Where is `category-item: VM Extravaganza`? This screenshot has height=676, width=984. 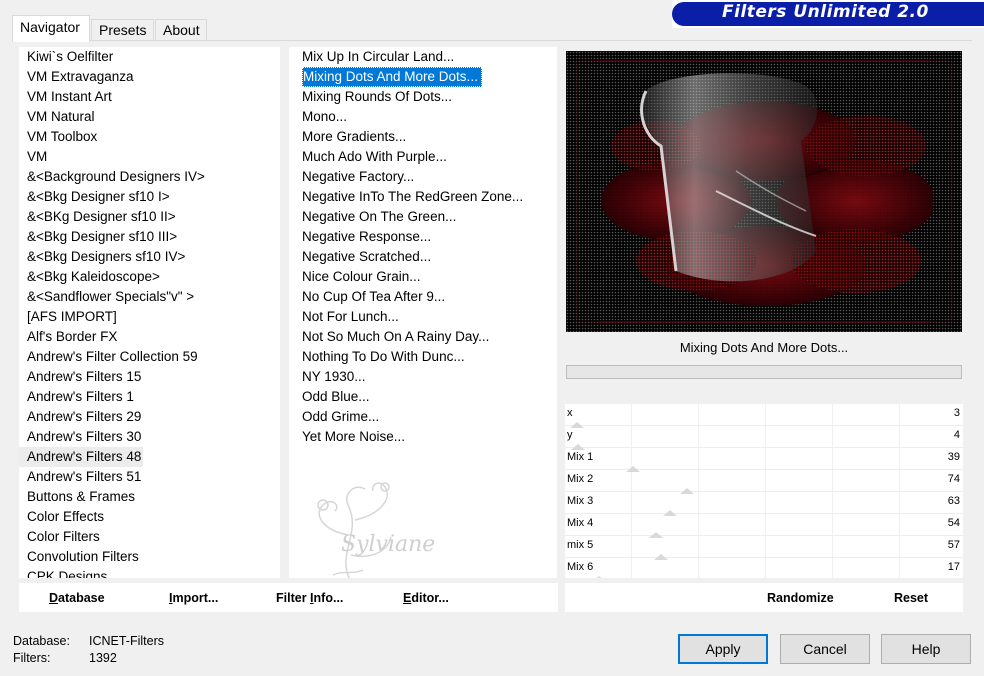 category-item: VM Extravaganza is located at coordinates (139, 77).